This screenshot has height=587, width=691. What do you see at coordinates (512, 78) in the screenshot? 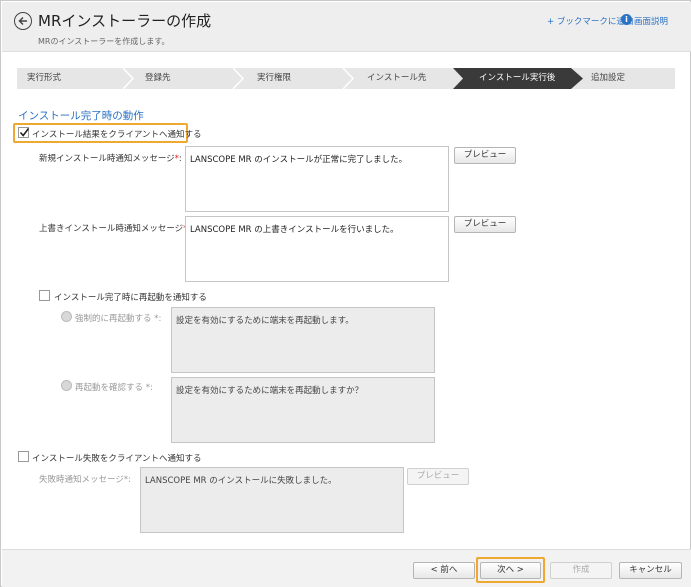
I see `step-after-install: インストール実行後` at bounding box center [512, 78].